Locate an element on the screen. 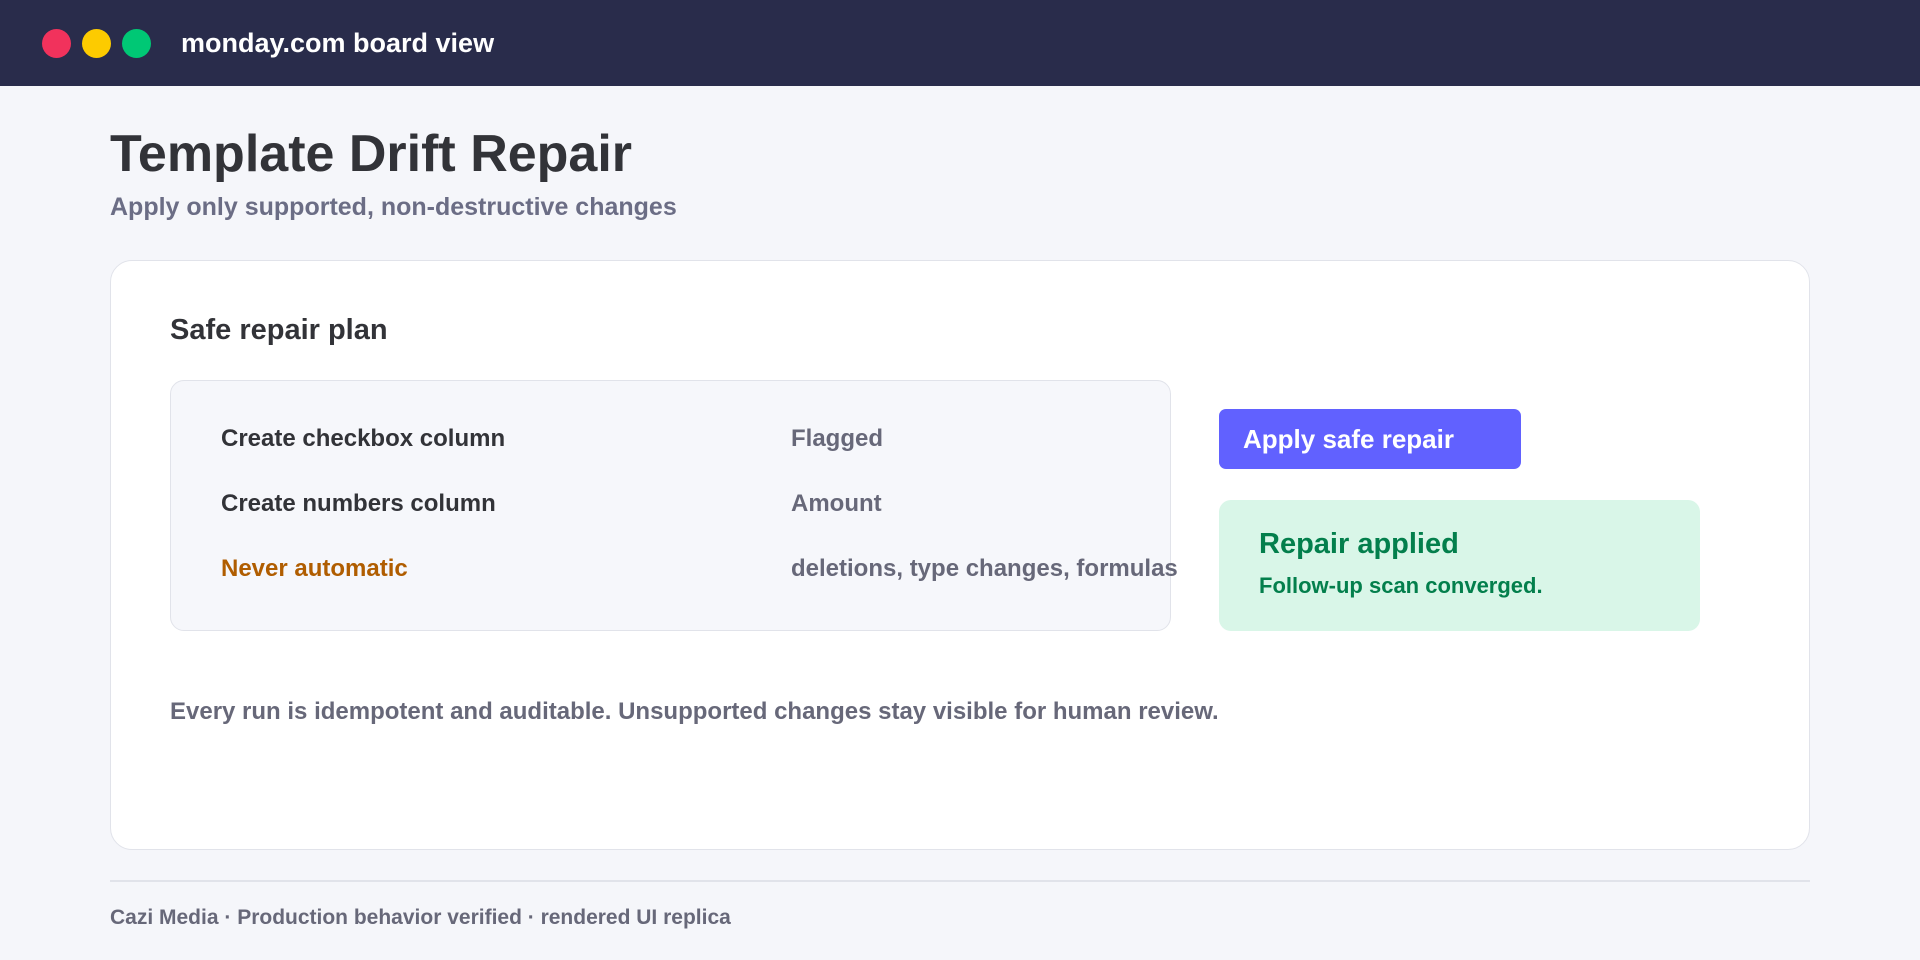 The width and height of the screenshot is (1920, 960). window-title: monday.com board view is located at coordinates (338, 42).